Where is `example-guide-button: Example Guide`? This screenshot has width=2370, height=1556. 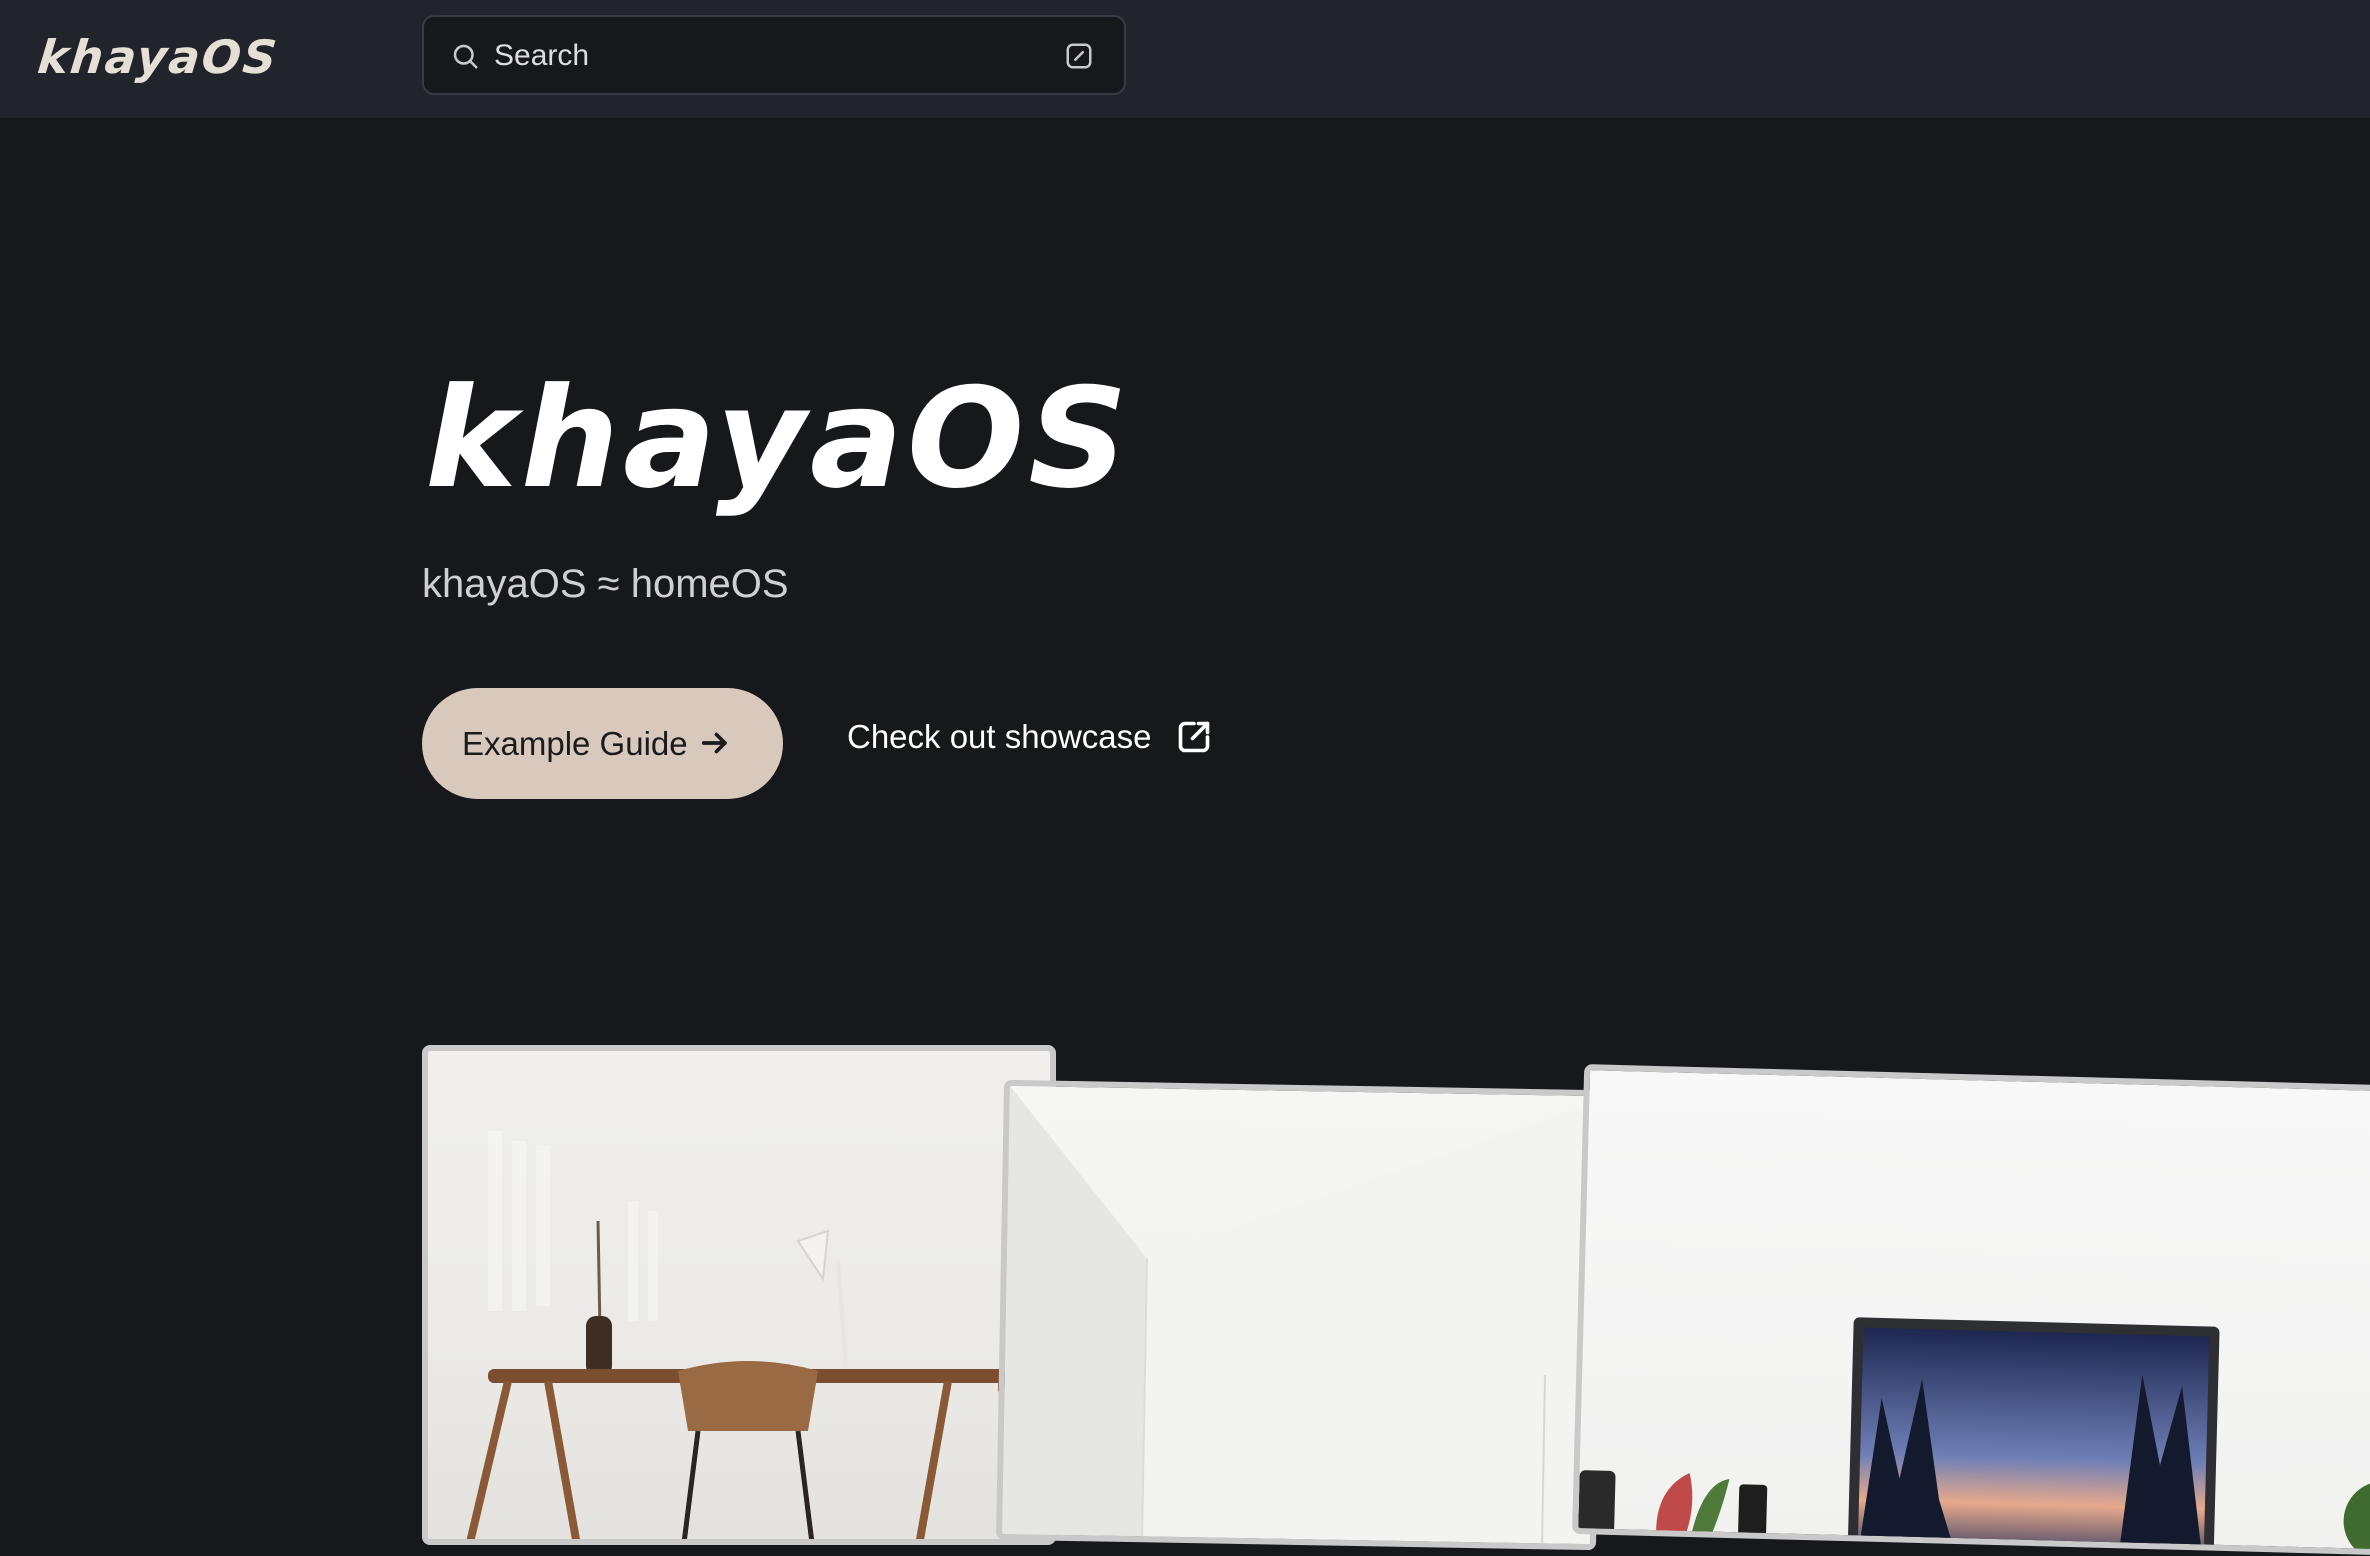 example-guide-button: Example Guide is located at coordinates (602, 743).